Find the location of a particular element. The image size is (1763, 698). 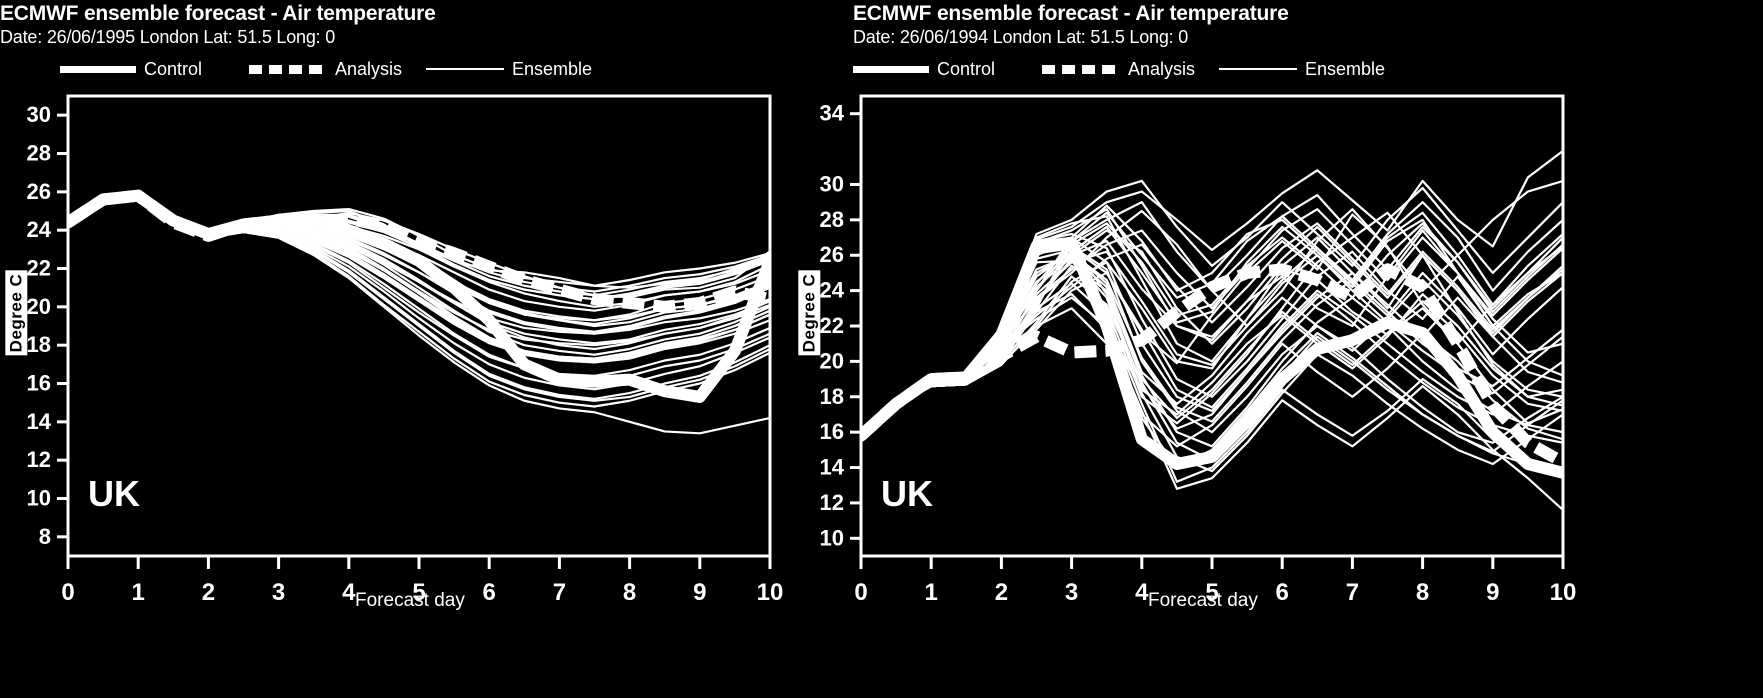

panel-right-legend: Control Analysis Ensemble is located at coordinates (1233, 69).